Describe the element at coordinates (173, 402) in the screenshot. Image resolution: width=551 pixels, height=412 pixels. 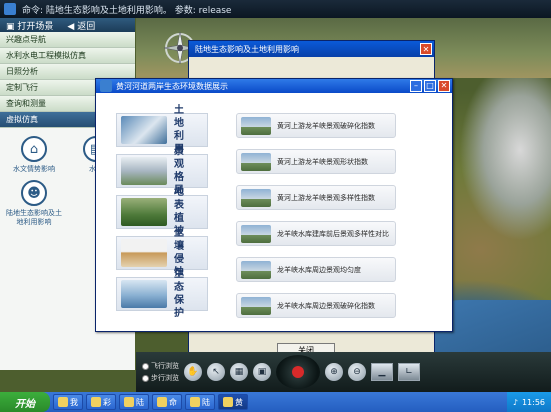
I see `task-label: 命` at that location.